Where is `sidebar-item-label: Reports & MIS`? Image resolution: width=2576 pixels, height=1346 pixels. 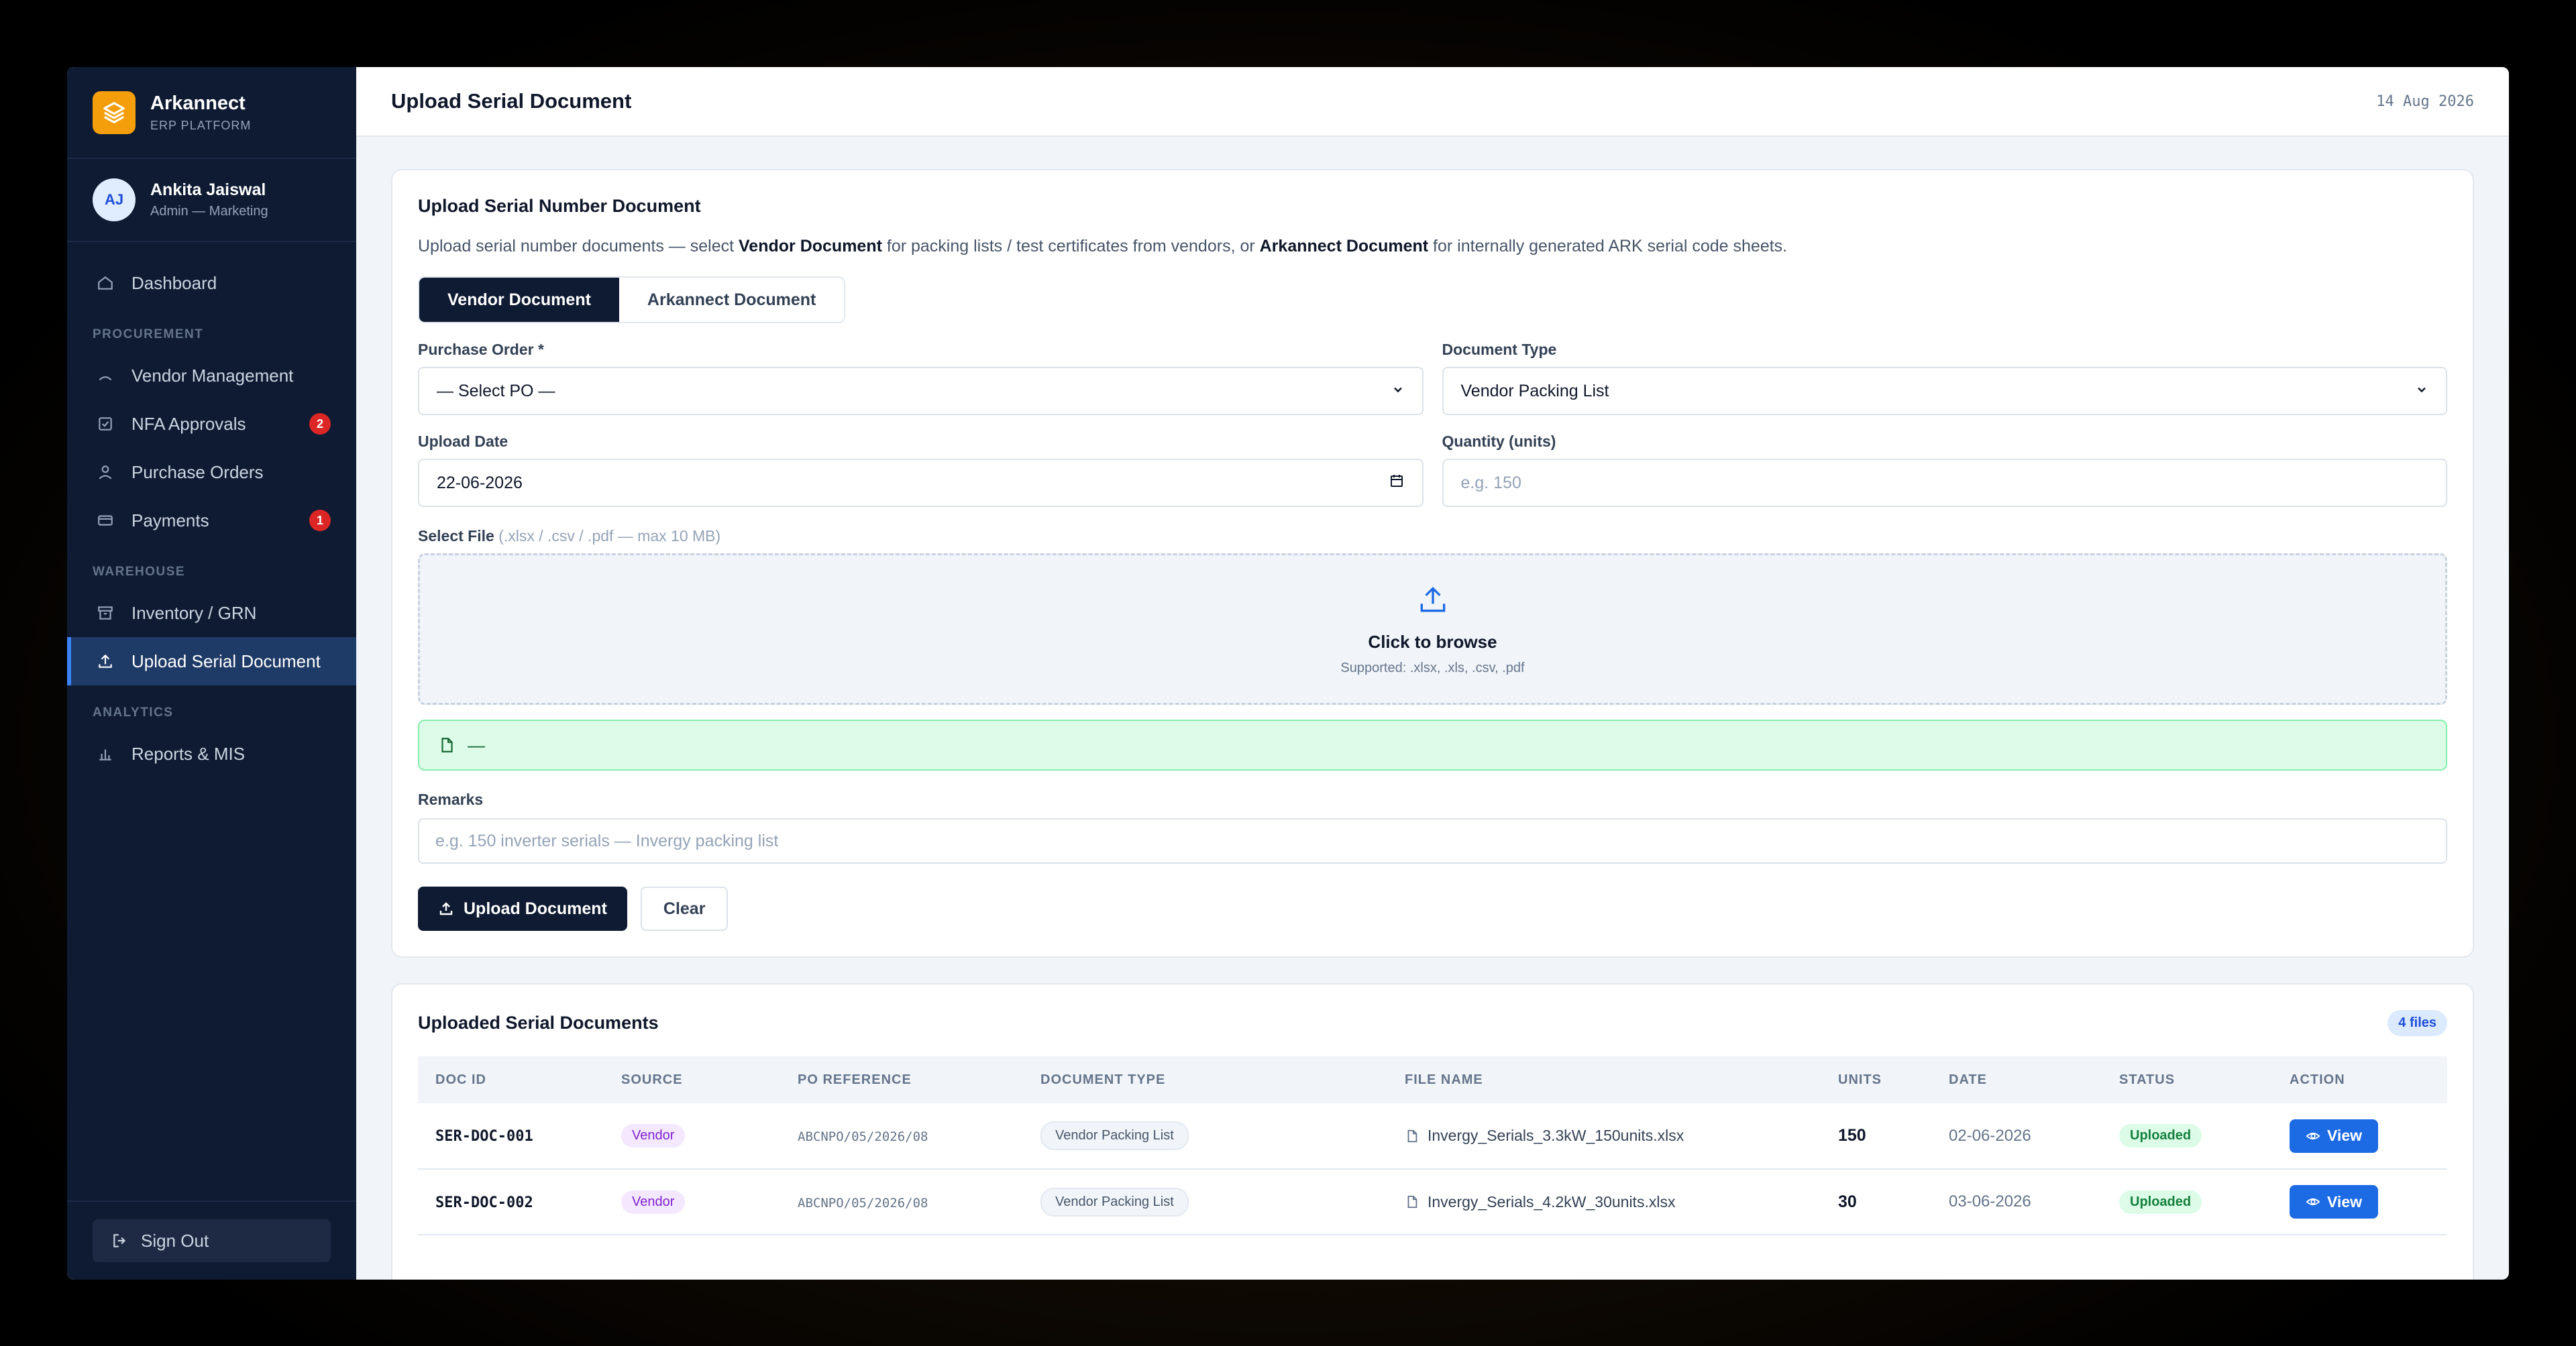 sidebar-item-label: Reports & MIS is located at coordinates (188, 753).